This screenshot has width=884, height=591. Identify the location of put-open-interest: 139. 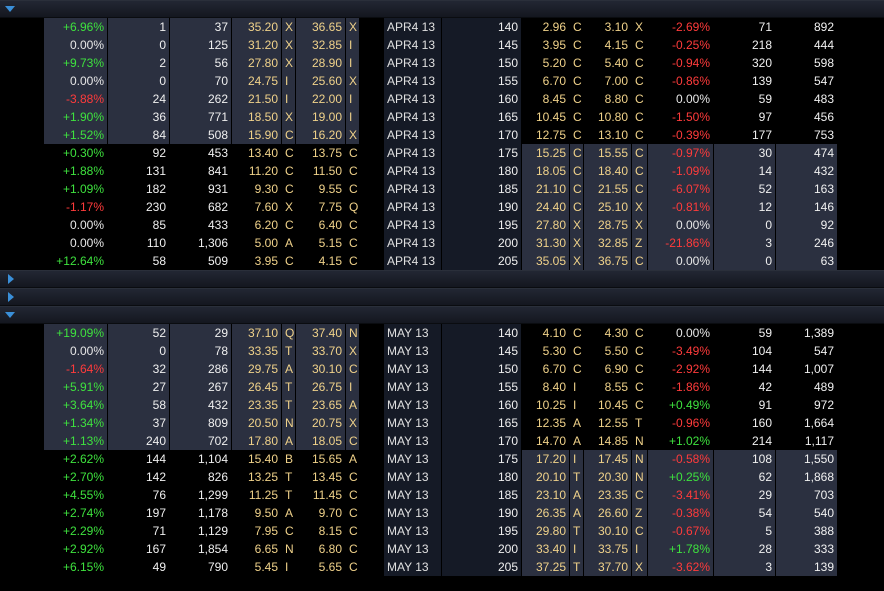
(807, 567).